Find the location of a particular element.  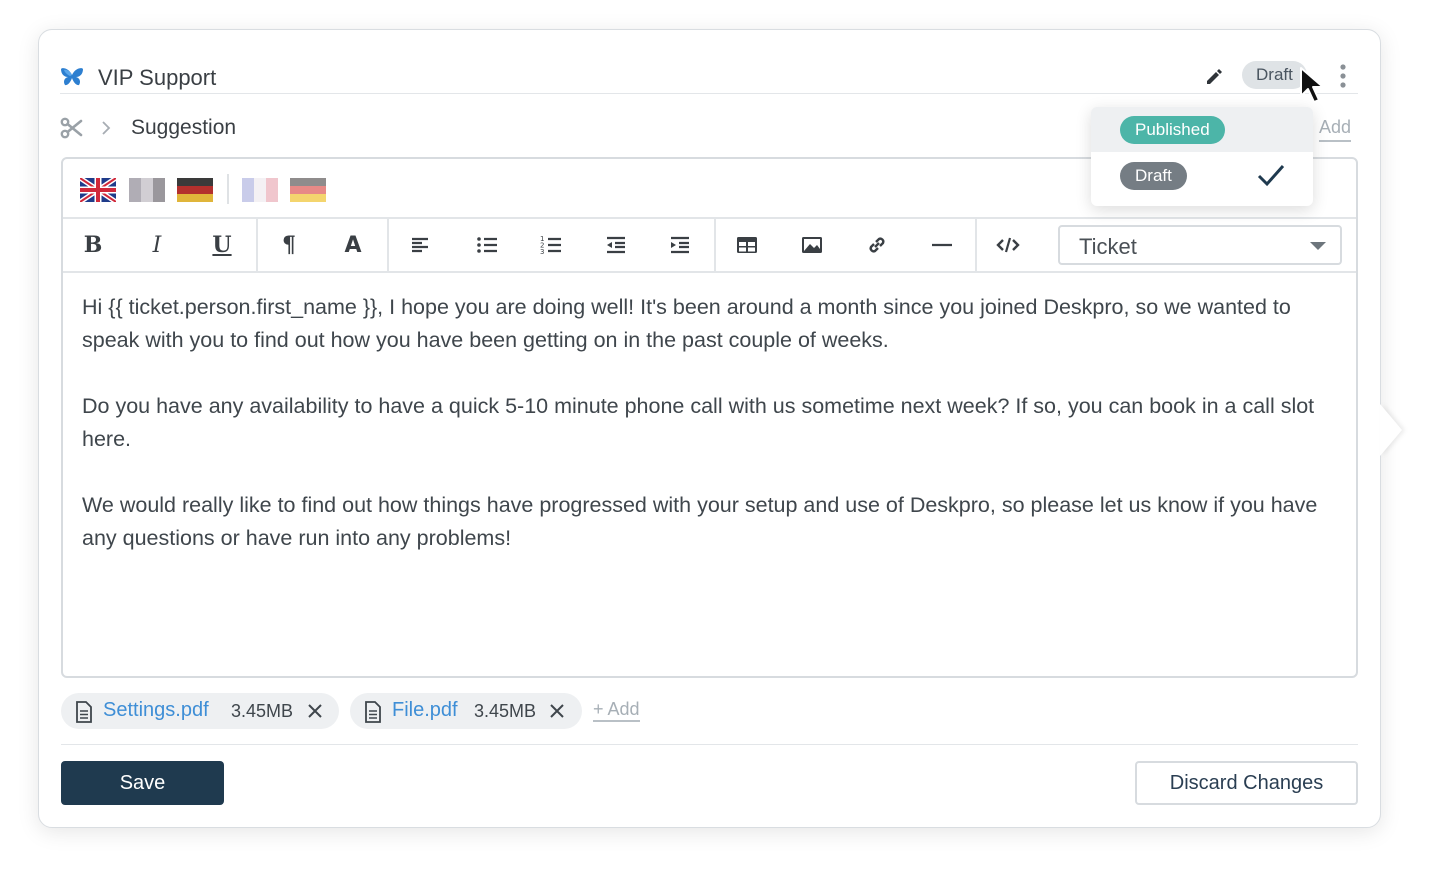

attachment-name: Settings.pdf is located at coordinates (156, 710).